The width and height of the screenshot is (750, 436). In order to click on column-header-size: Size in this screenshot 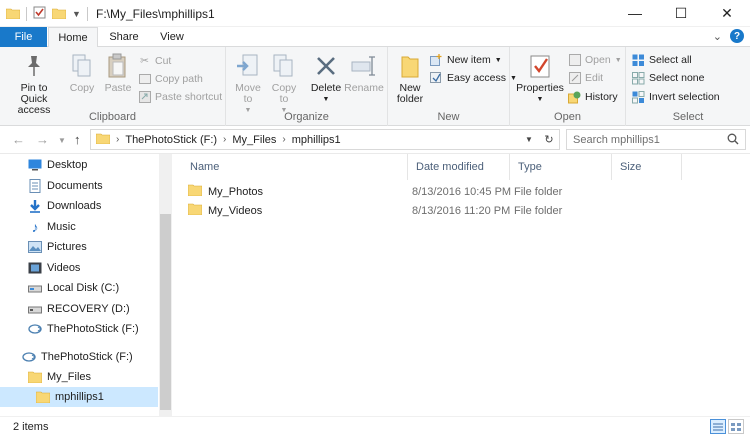, I will do `click(647, 167)`.